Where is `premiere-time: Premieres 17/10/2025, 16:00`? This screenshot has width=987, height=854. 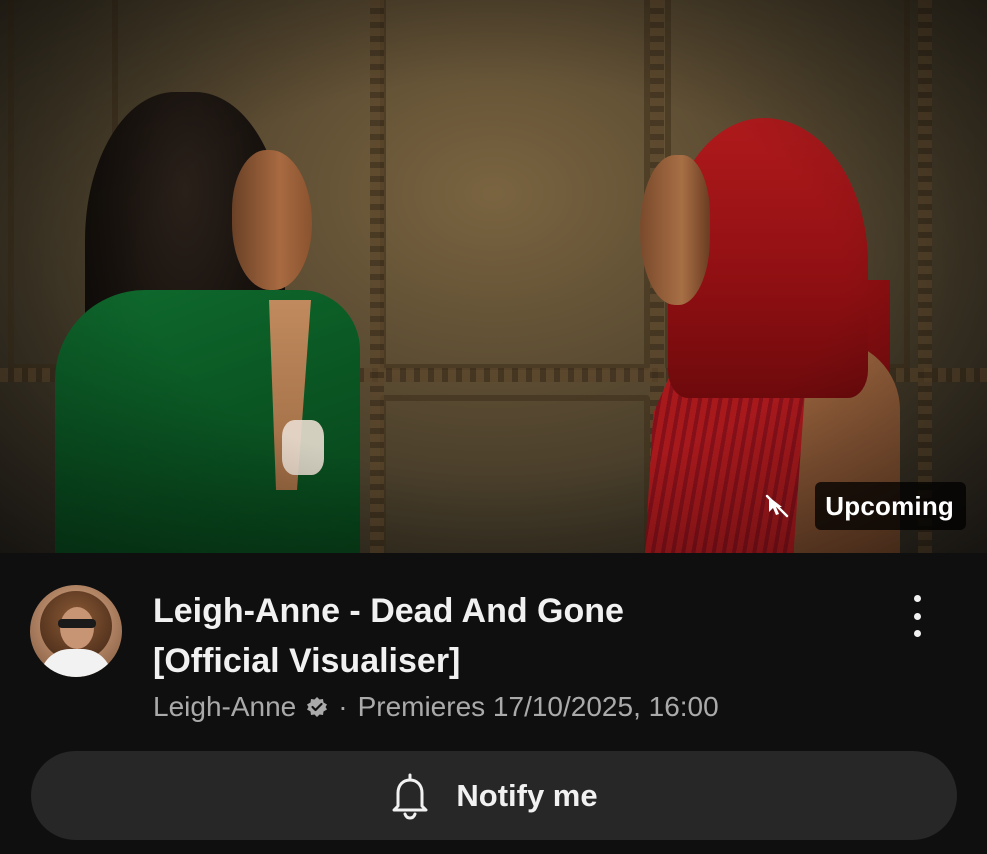 premiere-time: Premieres 17/10/2025, 16:00 is located at coordinates (538, 706).